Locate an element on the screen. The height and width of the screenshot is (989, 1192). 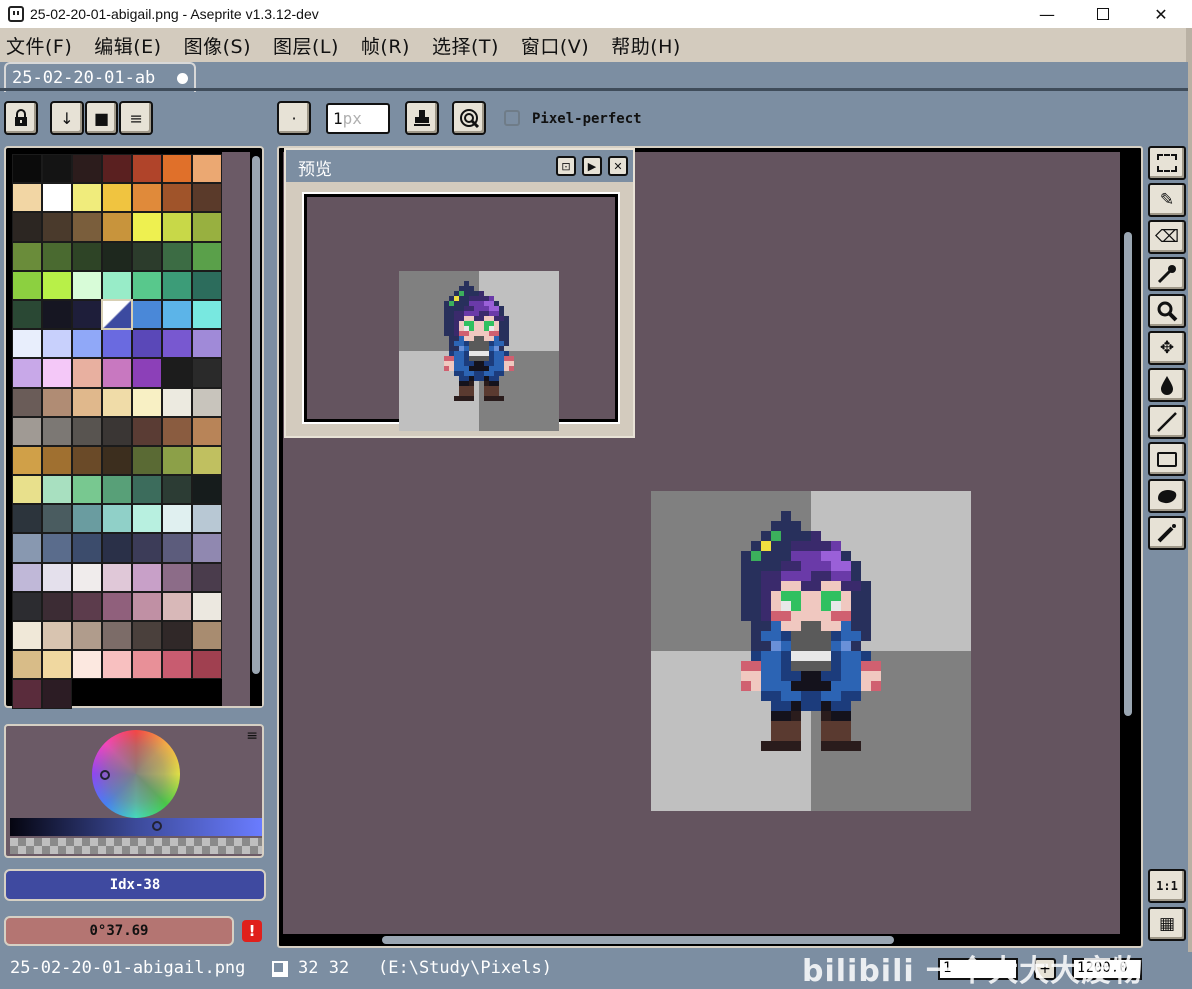
tool-zoom is located at coordinates (1167, 311).